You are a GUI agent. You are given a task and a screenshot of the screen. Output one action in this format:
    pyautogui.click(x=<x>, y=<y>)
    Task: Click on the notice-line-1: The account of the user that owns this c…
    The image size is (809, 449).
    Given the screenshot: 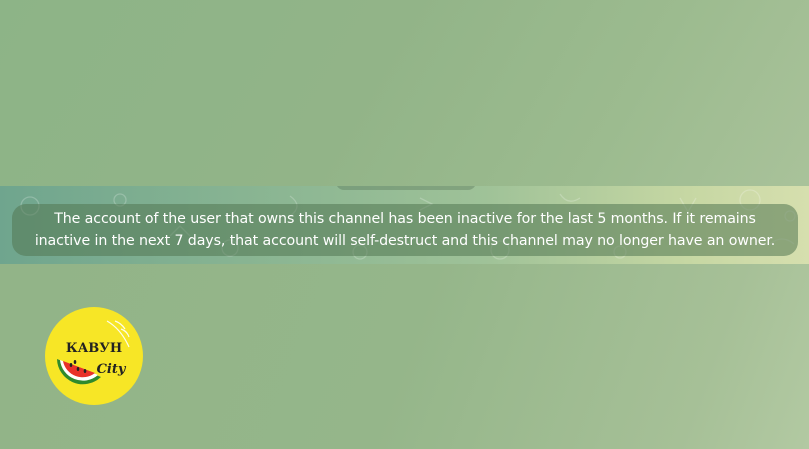 What is the action you would take?
    pyautogui.click(x=405, y=219)
    